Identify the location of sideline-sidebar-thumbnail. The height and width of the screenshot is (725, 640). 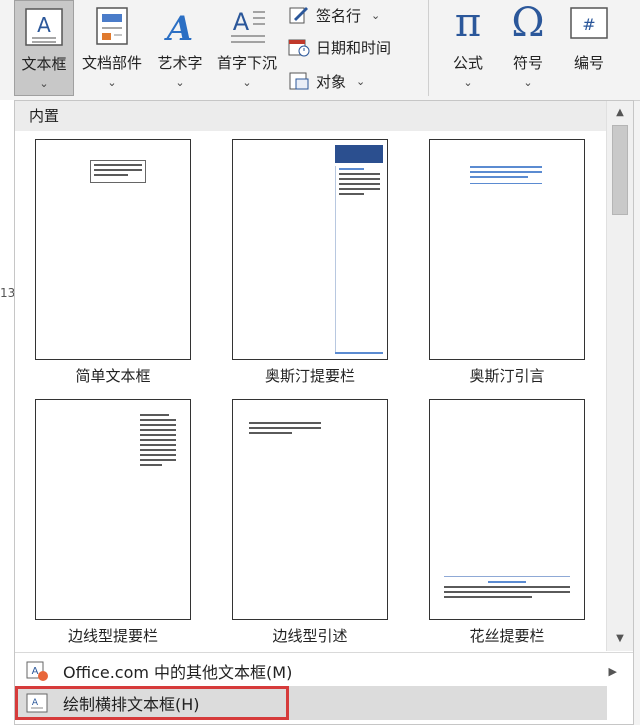
(113, 509).